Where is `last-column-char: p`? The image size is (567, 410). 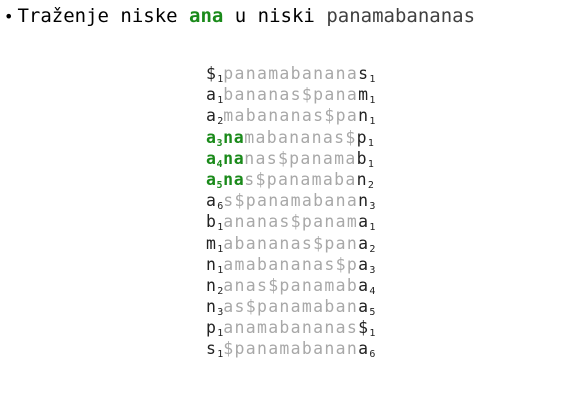
last-column-char: p is located at coordinates (362, 137).